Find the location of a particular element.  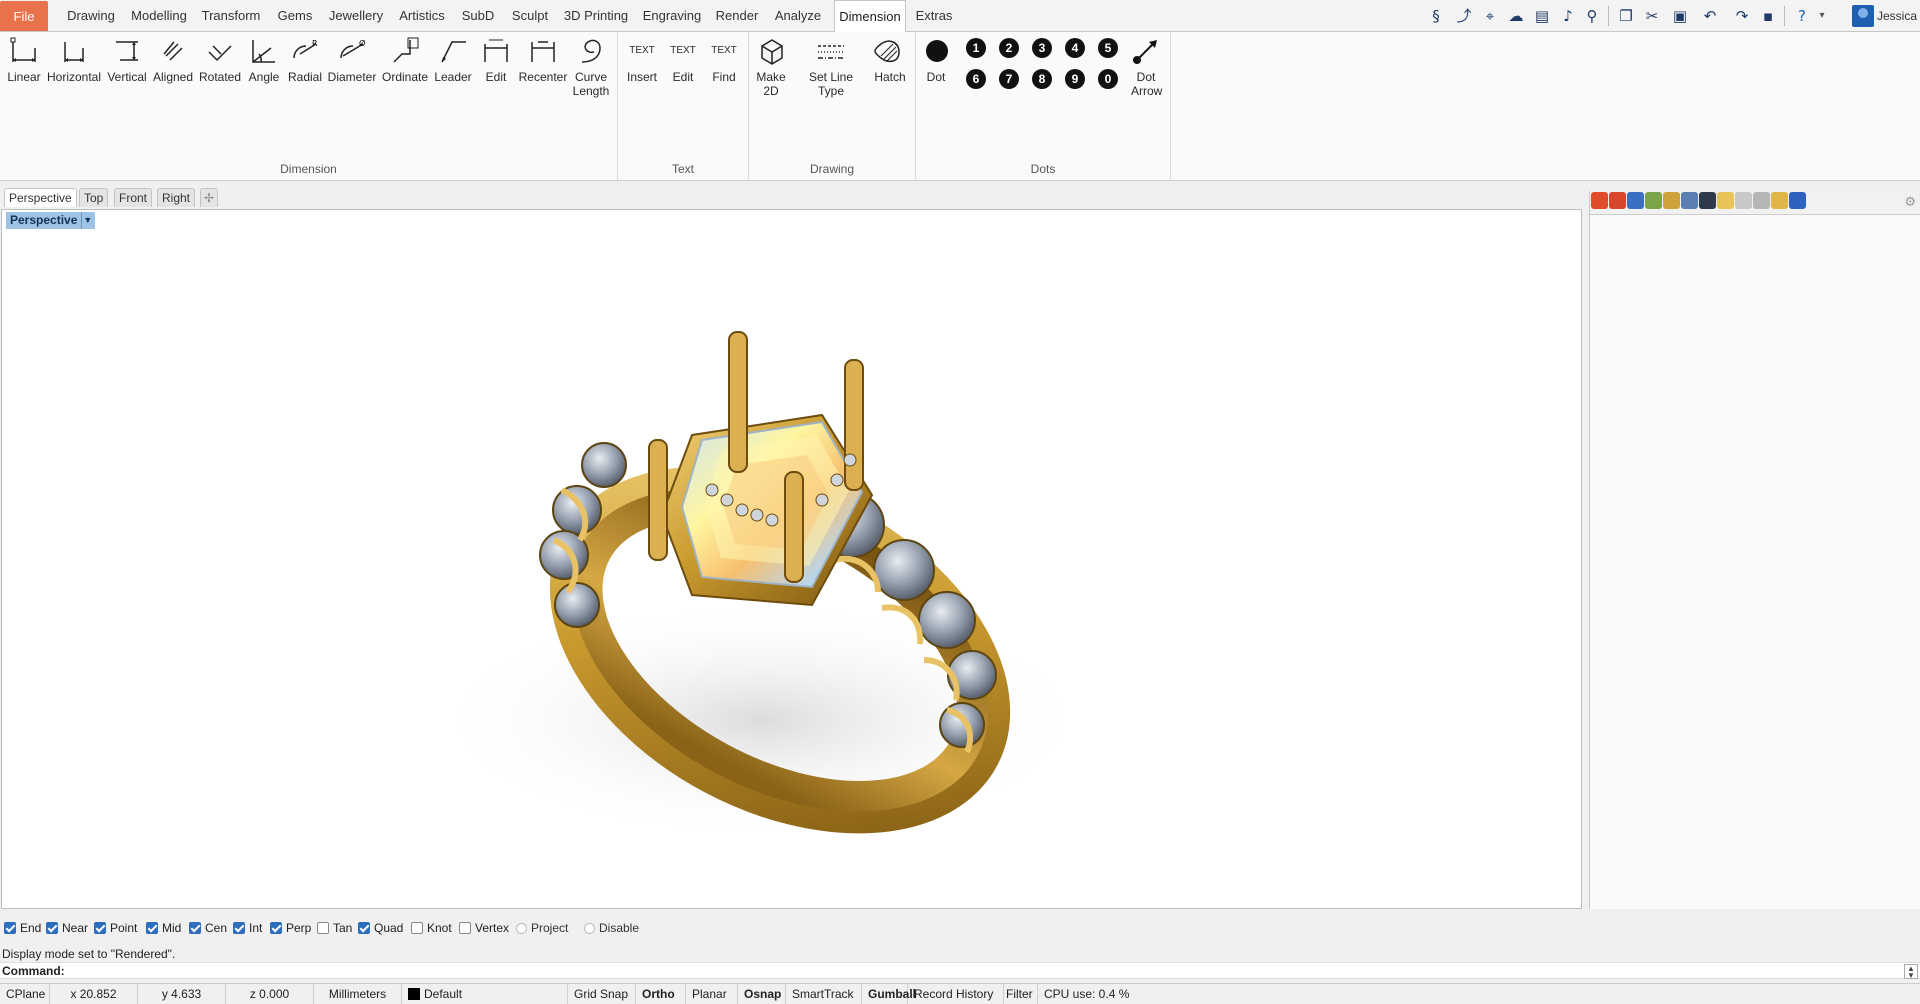

vertical-button: Vertical is located at coordinates (127, 59).